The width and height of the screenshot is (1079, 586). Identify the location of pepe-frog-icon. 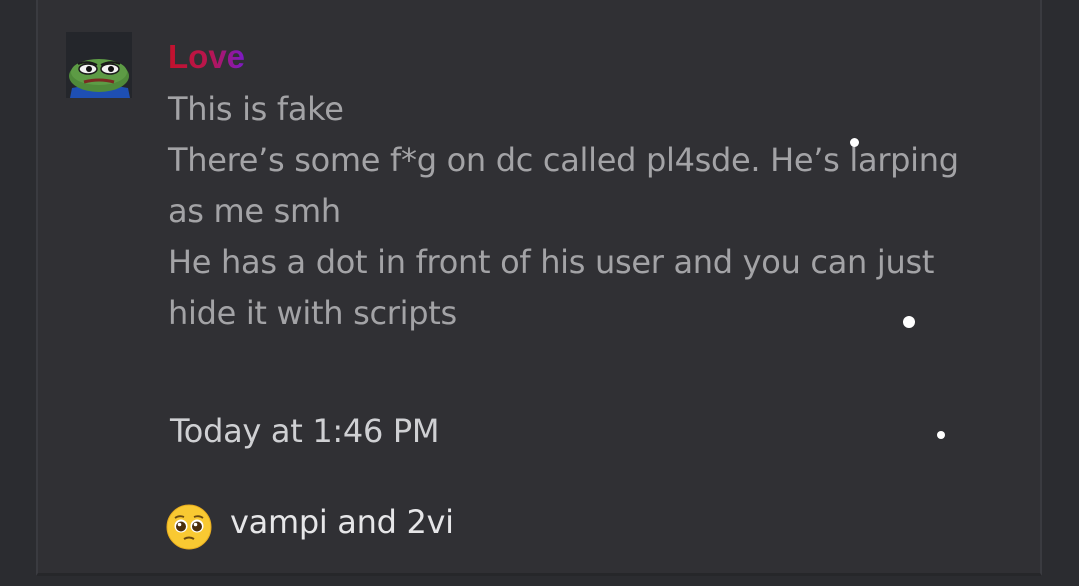
(99, 65).